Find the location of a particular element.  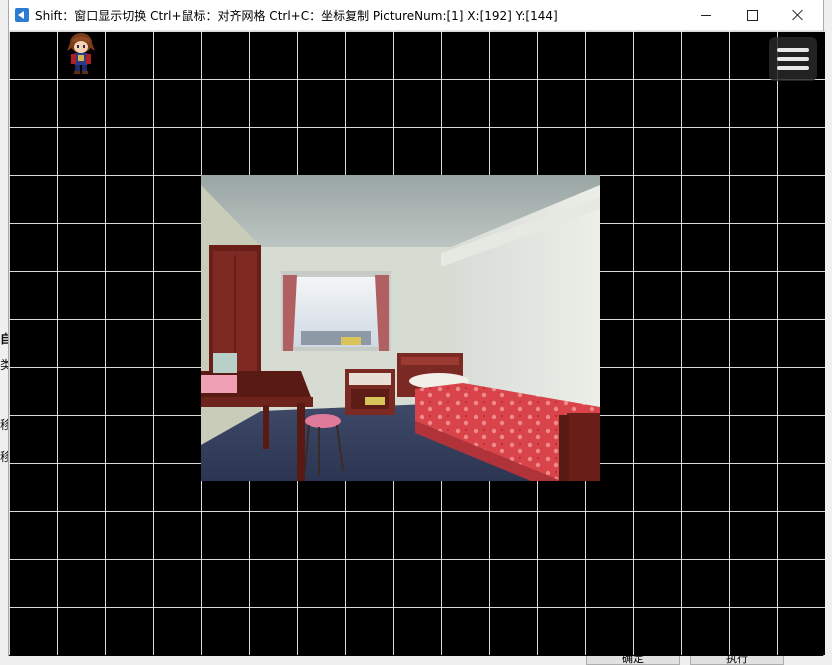

minimize-icon is located at coordinates (706, 15).